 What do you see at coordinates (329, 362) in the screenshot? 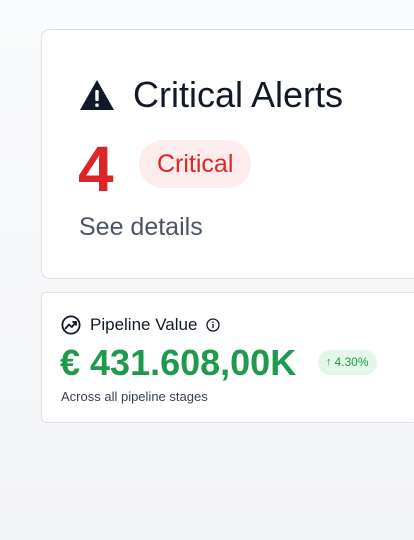
I see `arrow-up-icon: ↑` at bounding box center [329, 362].